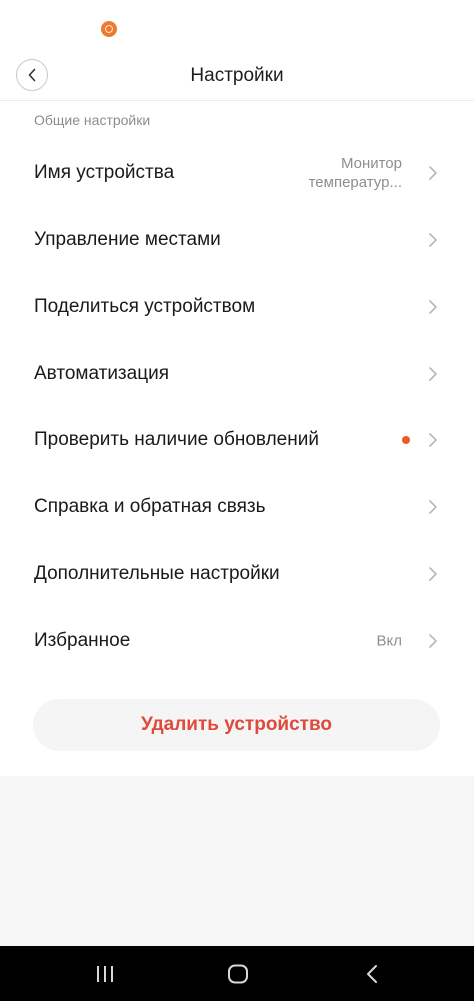  I want to click on home-button, so click(238, 974).